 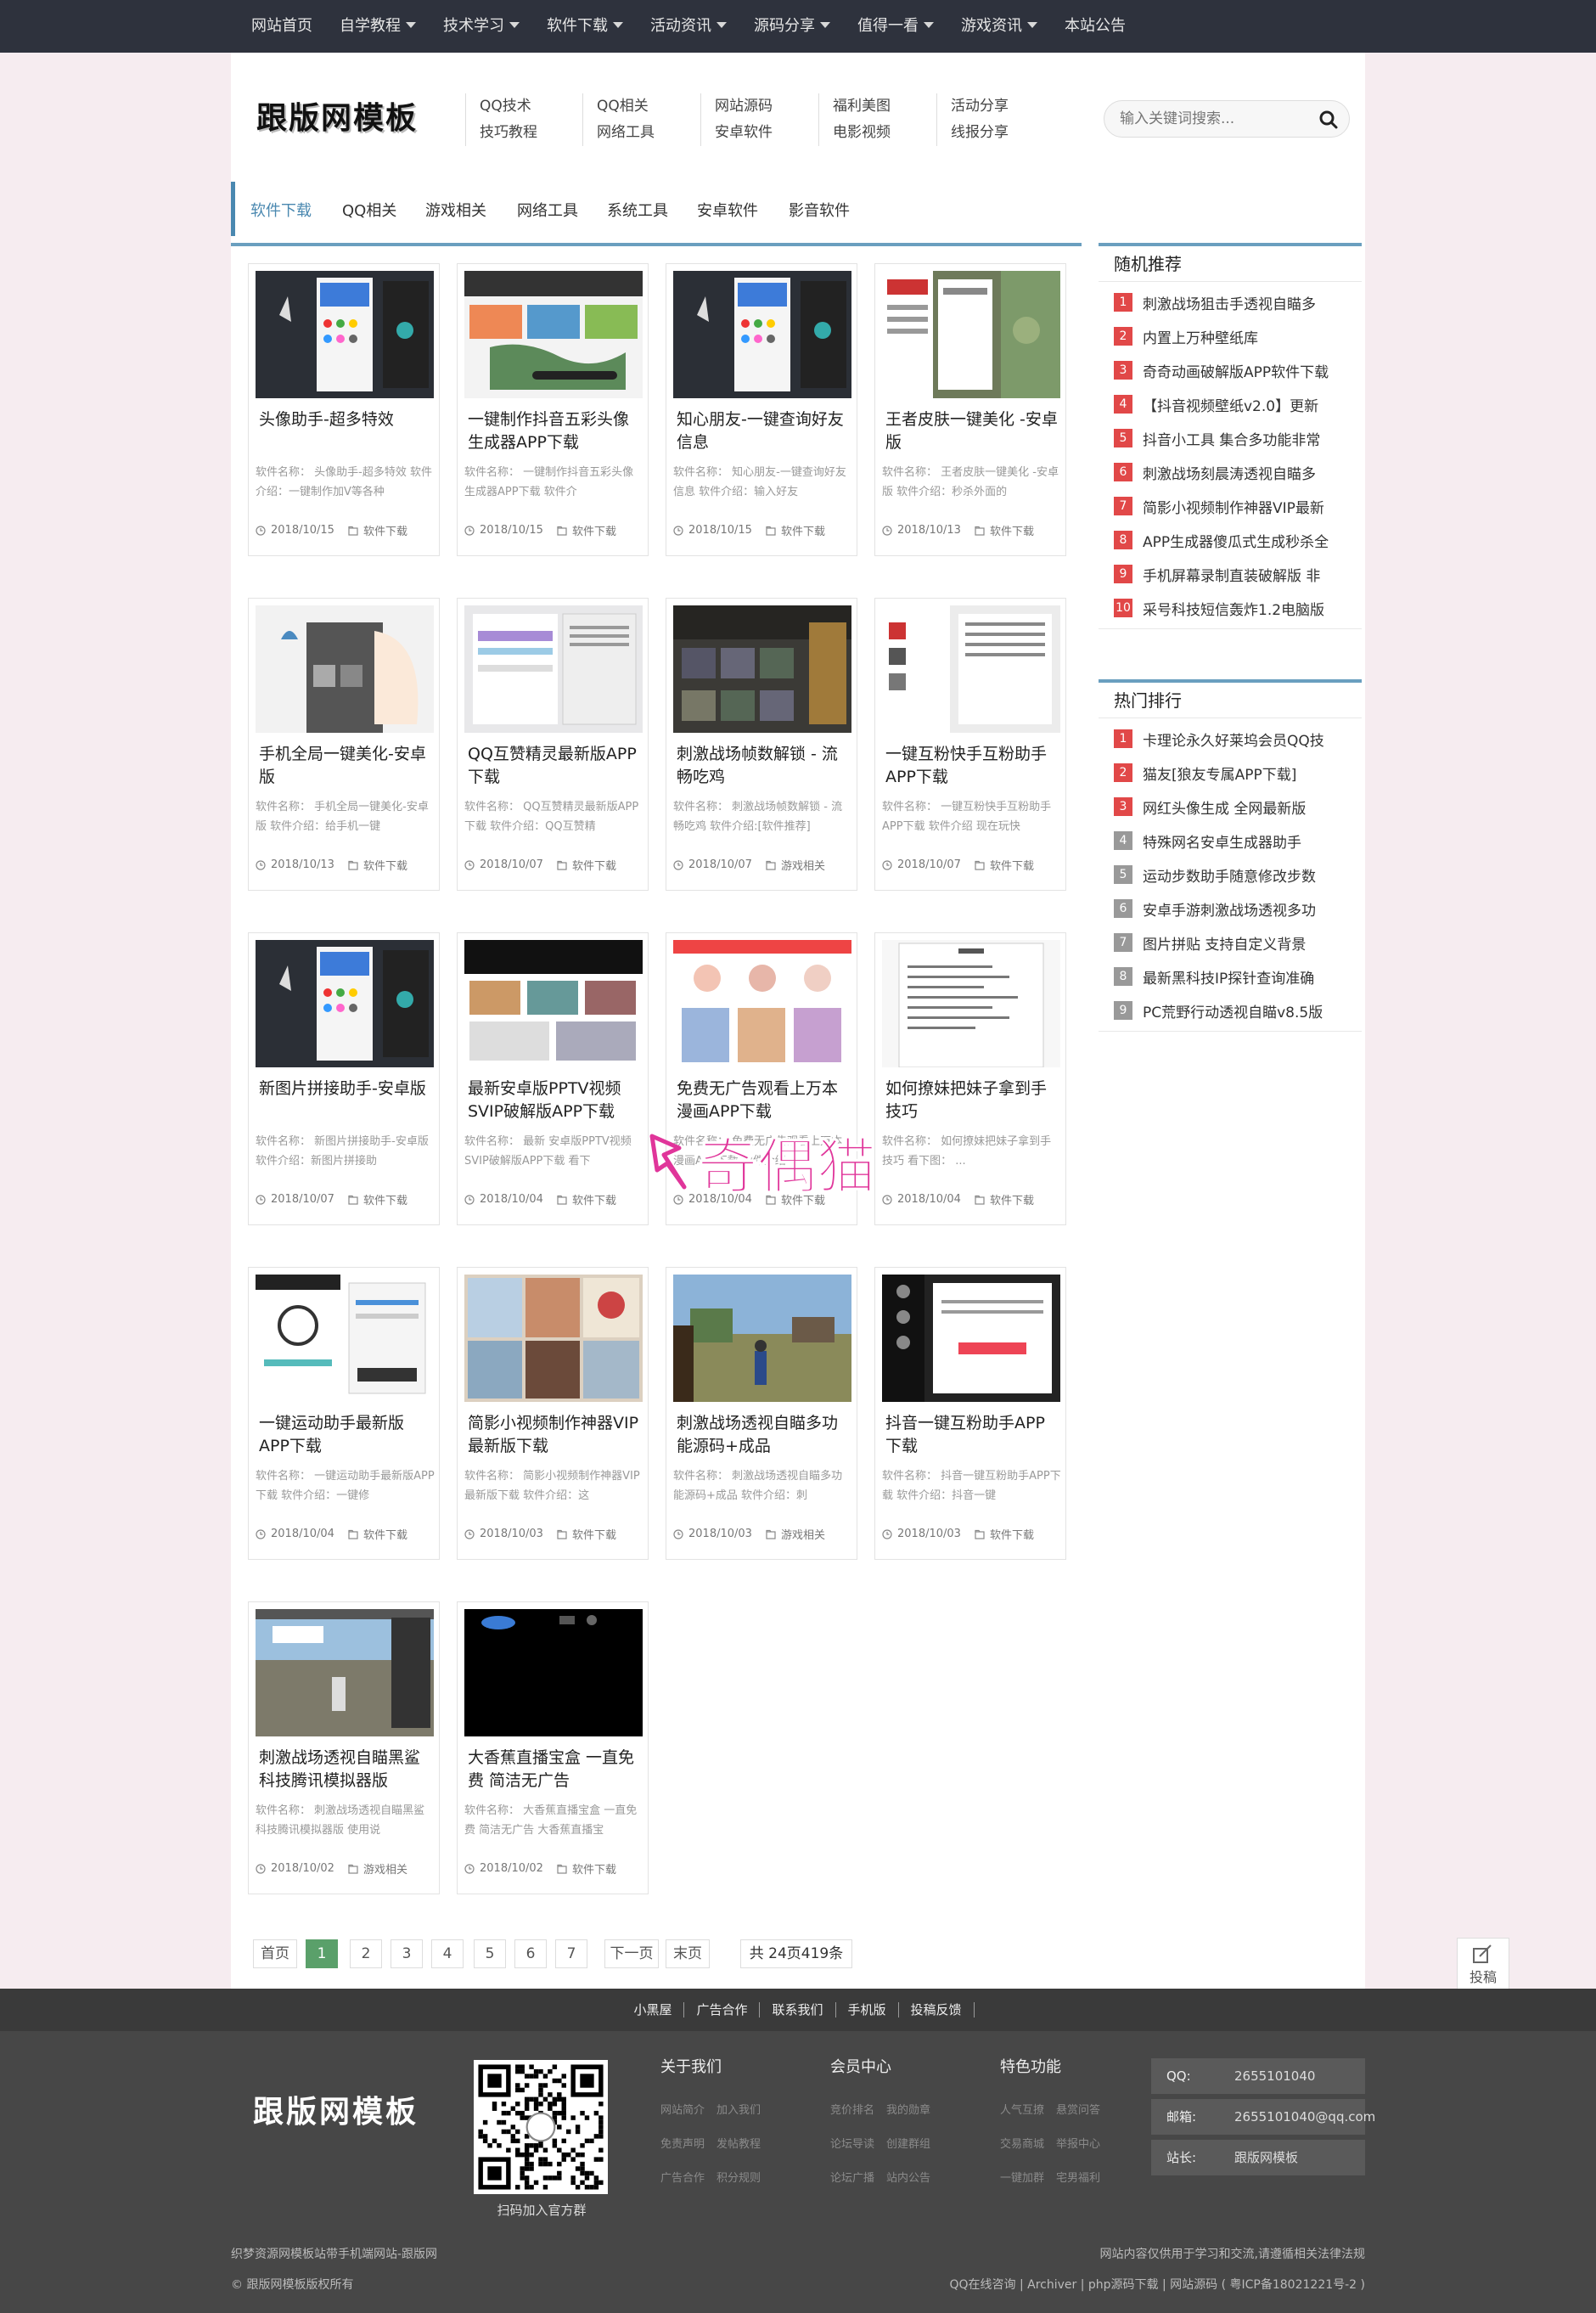 I want to click on tab-network-tools: 网络工具, so click(x=547, y=210).